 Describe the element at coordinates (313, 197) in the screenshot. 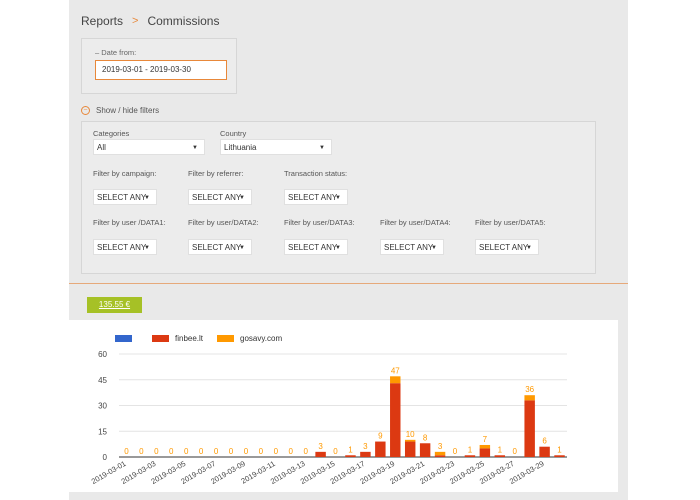

I see `transaction-status-value: SELECT ANY` at that location.